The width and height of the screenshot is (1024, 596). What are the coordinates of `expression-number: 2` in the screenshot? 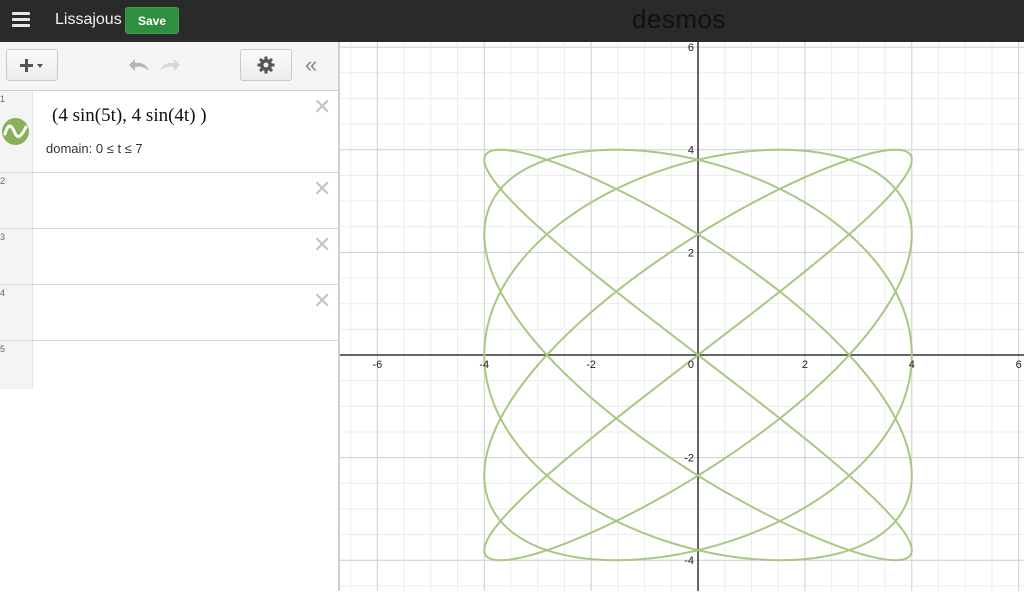 It's located at (3, 181).